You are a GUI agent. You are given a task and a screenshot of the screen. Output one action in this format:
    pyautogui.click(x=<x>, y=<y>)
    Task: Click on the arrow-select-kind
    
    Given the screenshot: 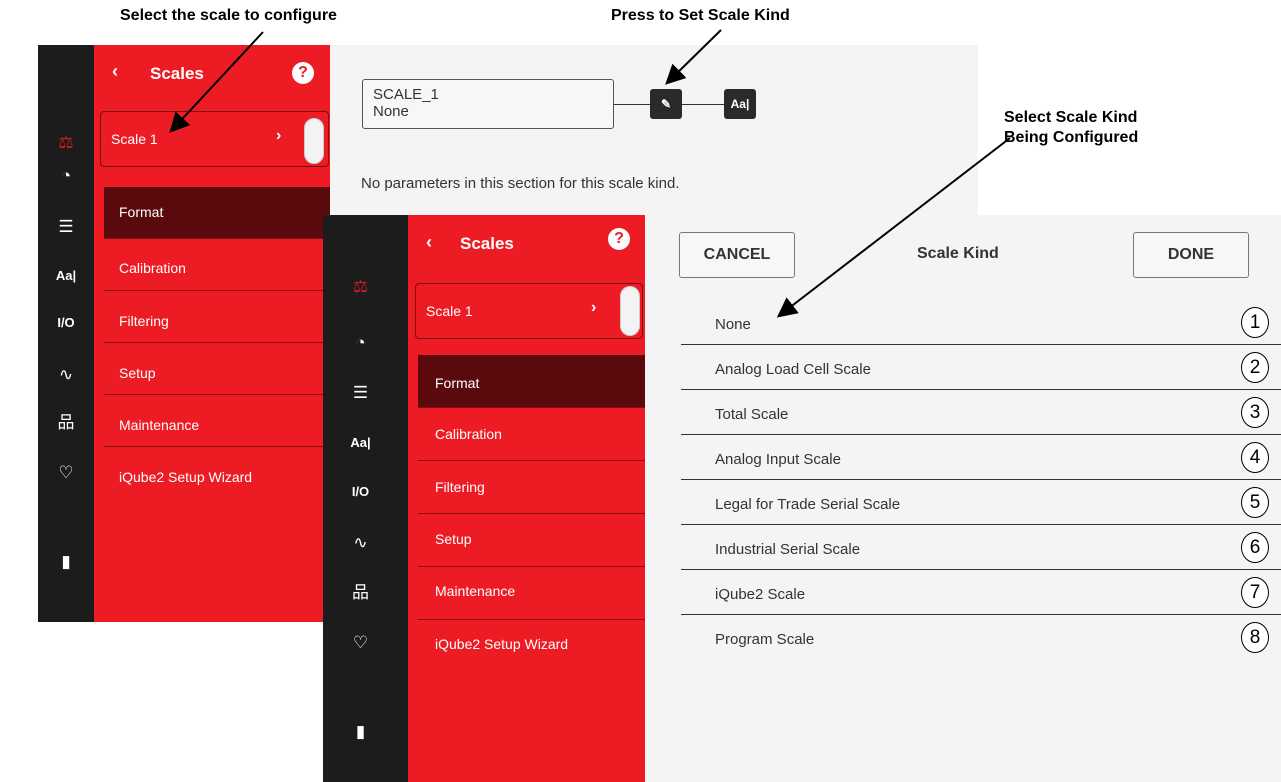 What is the action you would take?
    pyautogui.click(x=893, y=227)
    